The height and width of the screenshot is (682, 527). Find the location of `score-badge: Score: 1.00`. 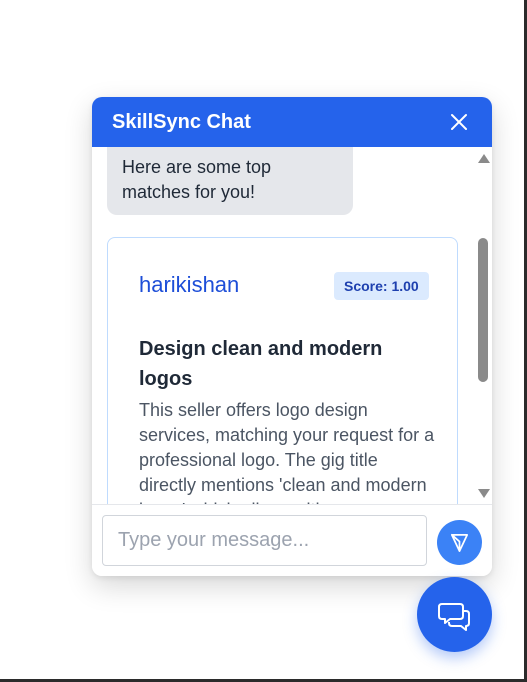

score-badge: Score: 1.00 is located at coordinates (381, 286).